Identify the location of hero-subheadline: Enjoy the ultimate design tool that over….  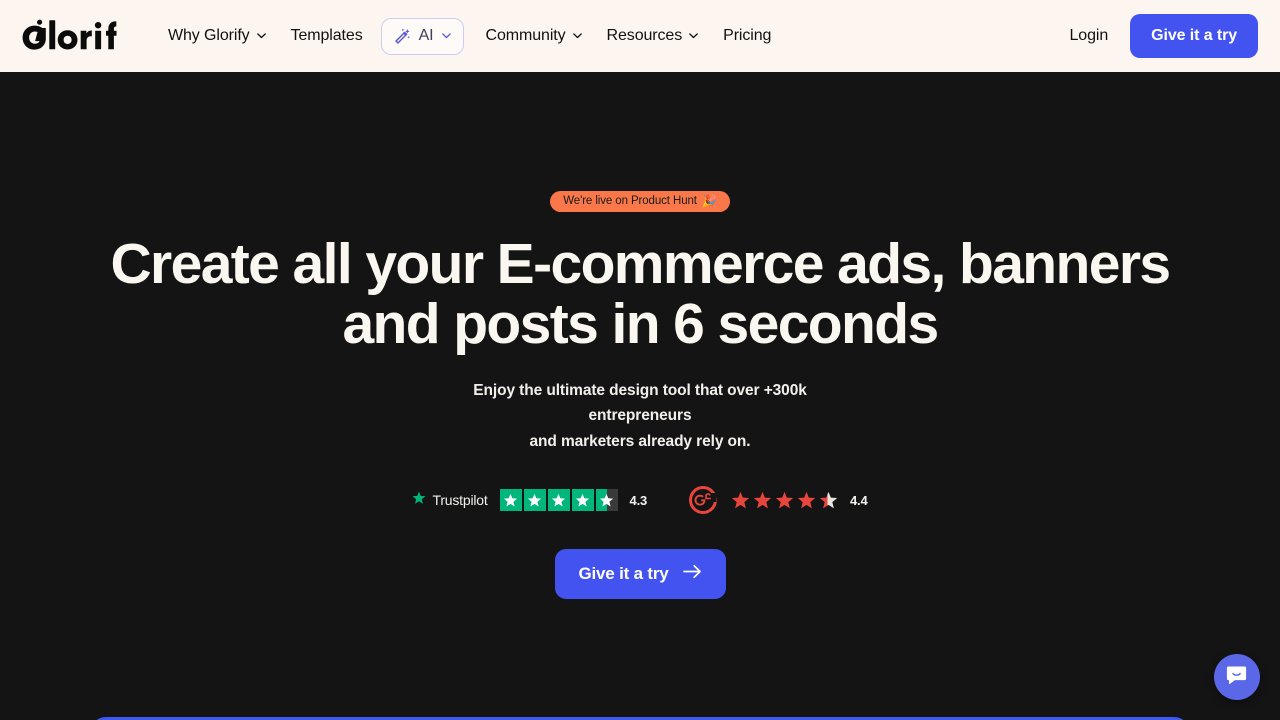
(640, 416).